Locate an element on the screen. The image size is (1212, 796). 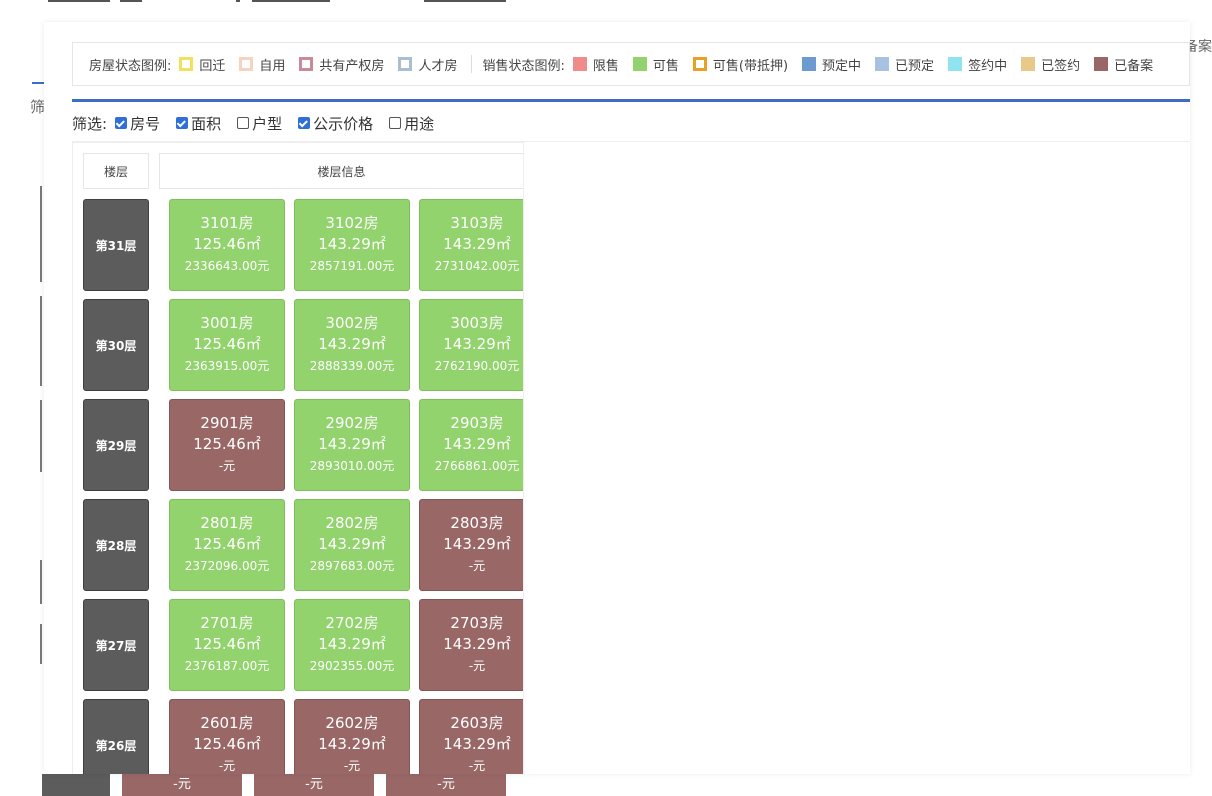
unit-cell: 2702房 143.29㎡ 2902355.00元 is located at coordinates (352, 645).